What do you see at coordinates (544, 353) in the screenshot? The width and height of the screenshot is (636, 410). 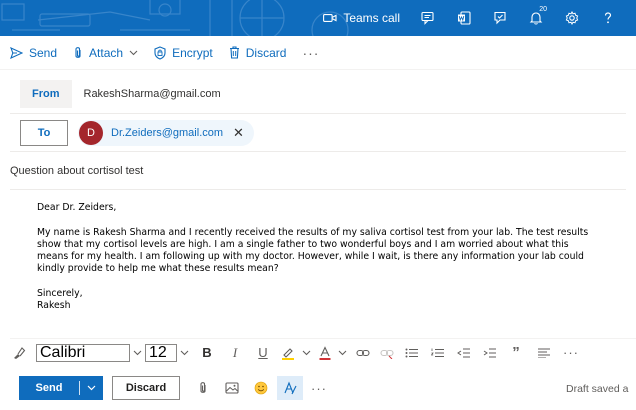 I see `align-text-icon` at bounding box center [544, 353].